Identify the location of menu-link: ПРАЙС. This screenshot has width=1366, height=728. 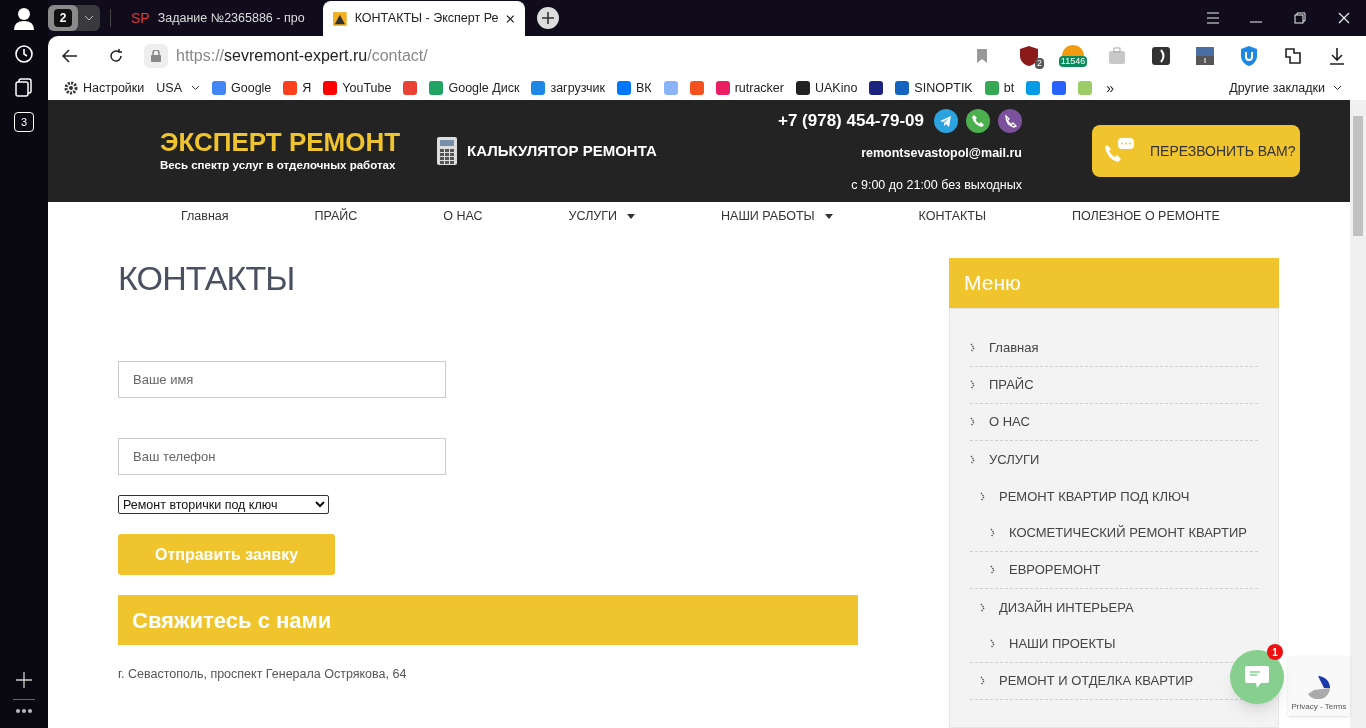
(1011, 385).